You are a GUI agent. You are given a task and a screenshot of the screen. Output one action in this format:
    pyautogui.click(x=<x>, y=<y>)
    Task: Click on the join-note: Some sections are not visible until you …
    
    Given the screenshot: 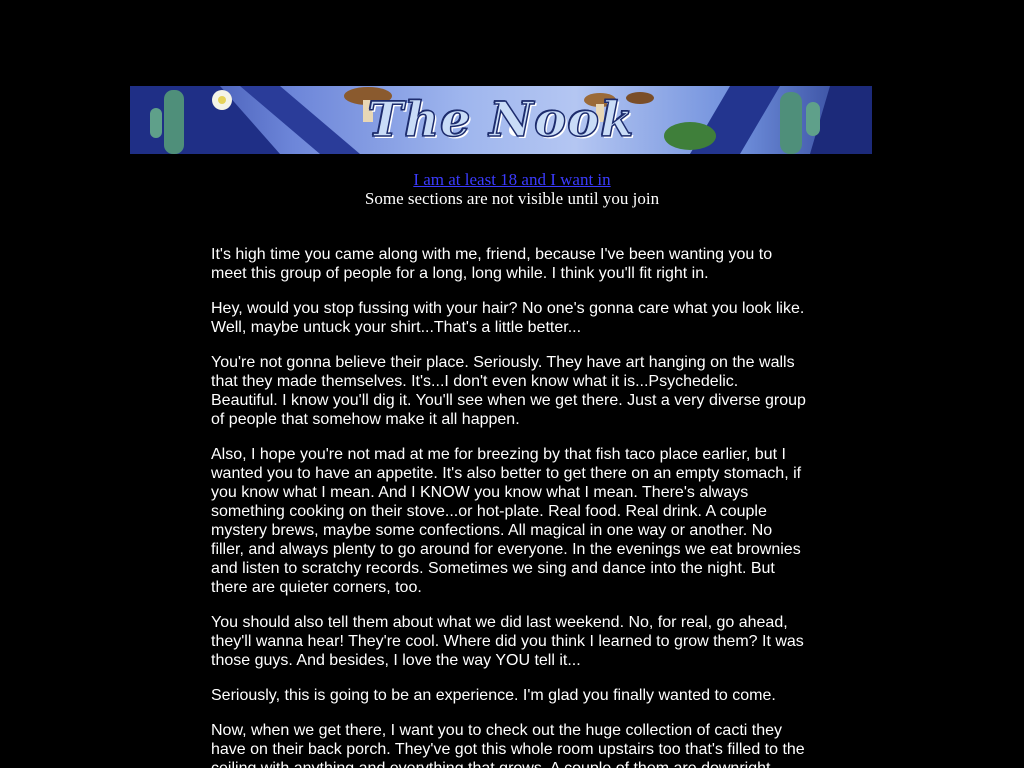 What is the action you would take?
    pyautogui.click(x=512, y=198)
    